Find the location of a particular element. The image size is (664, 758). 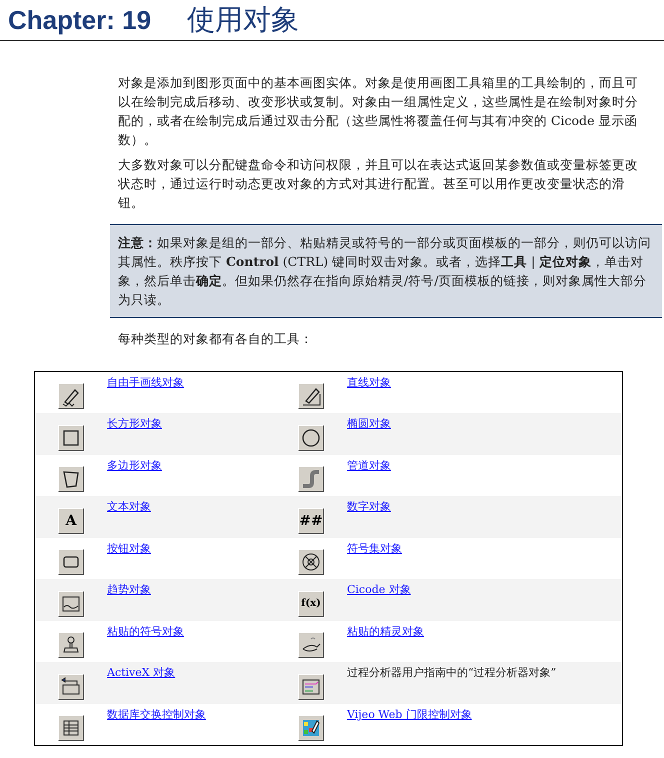

chapter-number: Chapter: 19 is located at coordinates (80, 20).